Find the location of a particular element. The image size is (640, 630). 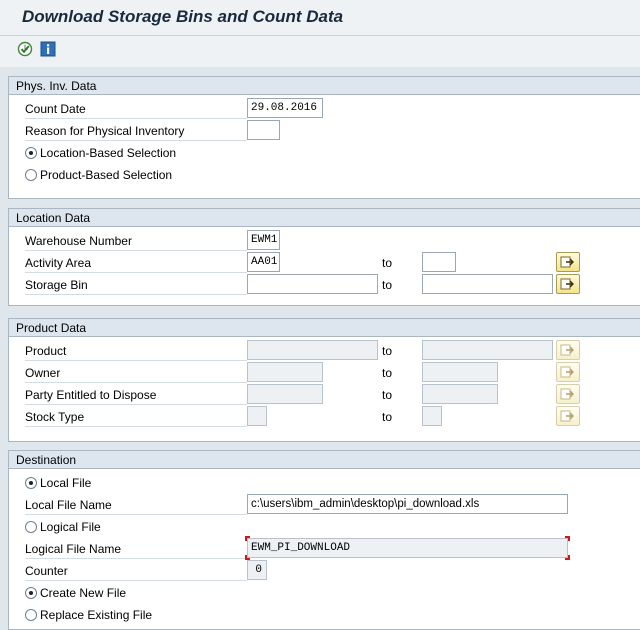

application-toolbar is located at coordinates (320, 51).